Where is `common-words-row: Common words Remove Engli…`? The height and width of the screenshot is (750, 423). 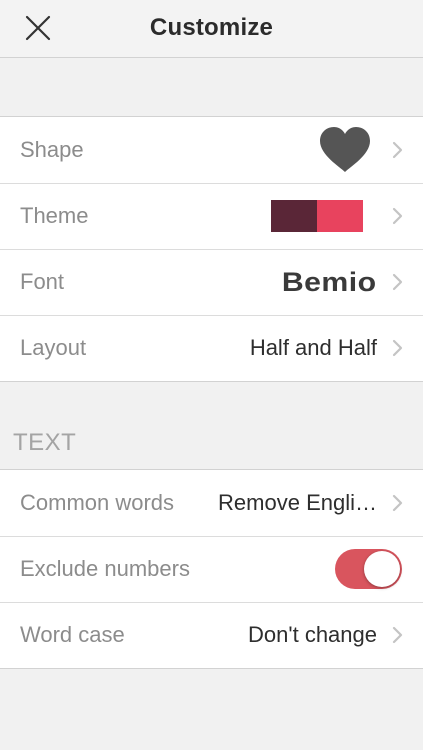 common-words-row: Common words Remove Engli… is located at coordinates (211, 503).